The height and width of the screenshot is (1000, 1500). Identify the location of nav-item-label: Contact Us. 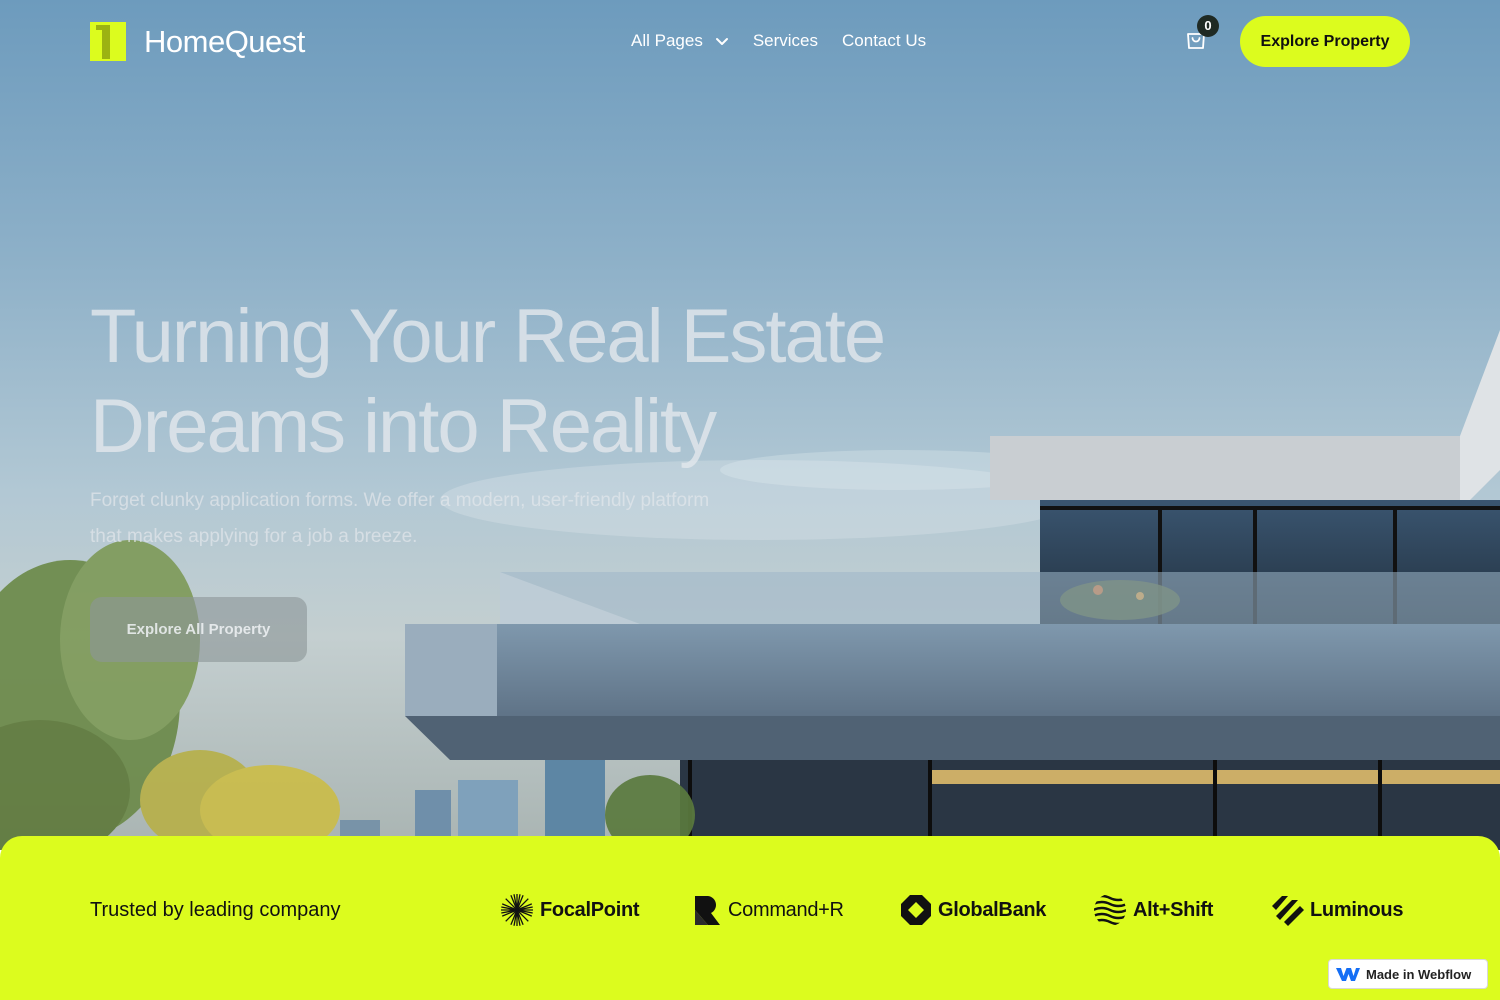
(884, 40).